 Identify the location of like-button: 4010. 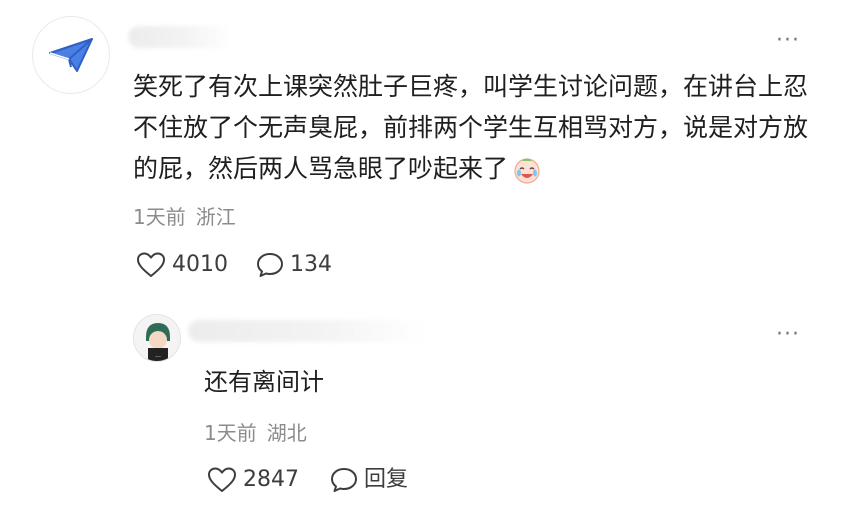
(182, 265).